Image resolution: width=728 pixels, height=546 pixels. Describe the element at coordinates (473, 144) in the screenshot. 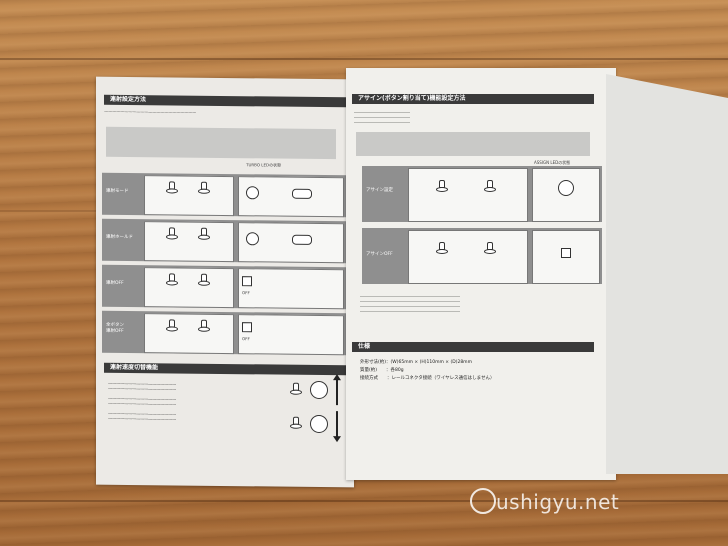

I see `assign-legend-box` at that location.